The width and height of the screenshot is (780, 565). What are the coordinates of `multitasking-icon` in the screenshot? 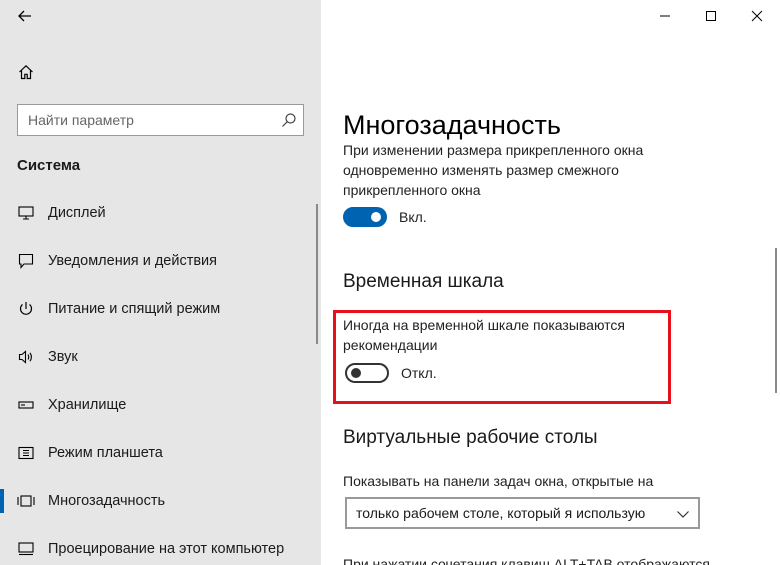 It's located at (26, 501).